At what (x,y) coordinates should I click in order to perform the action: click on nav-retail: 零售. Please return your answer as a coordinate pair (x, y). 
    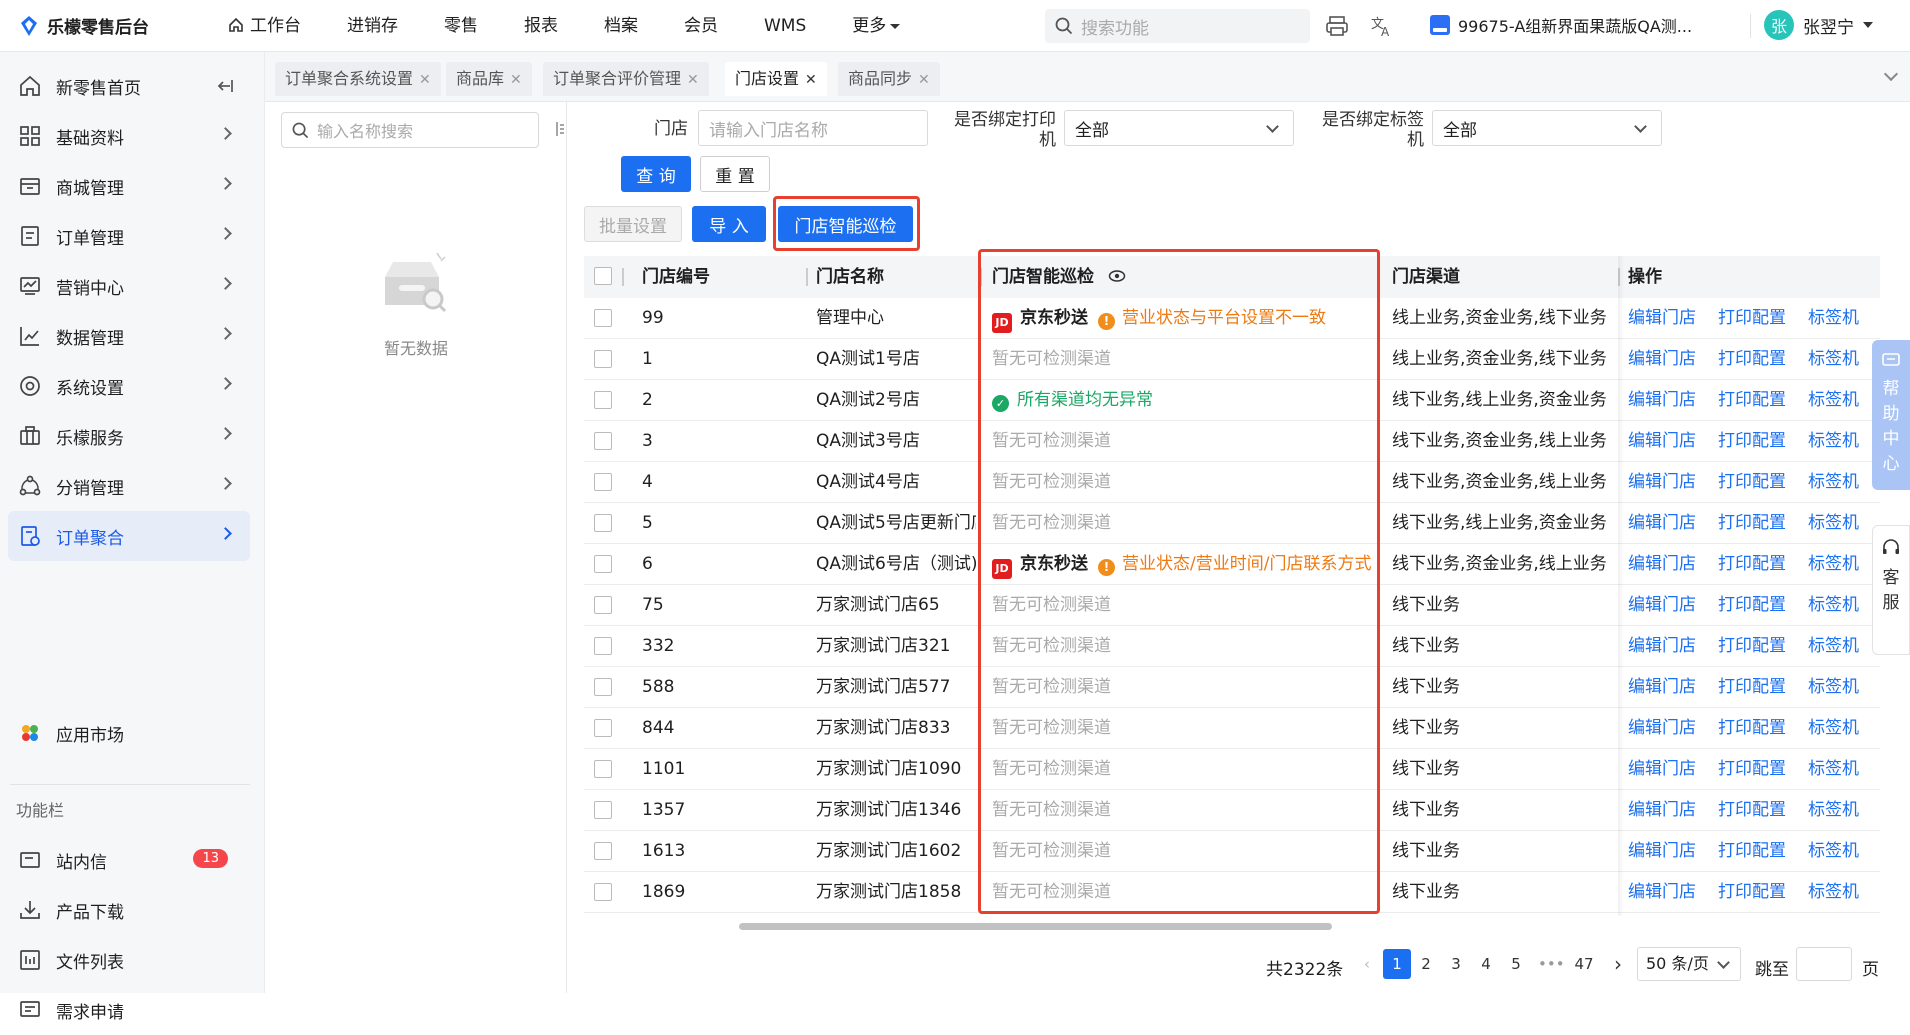
    Looking at the image, I should click on (461, 26).